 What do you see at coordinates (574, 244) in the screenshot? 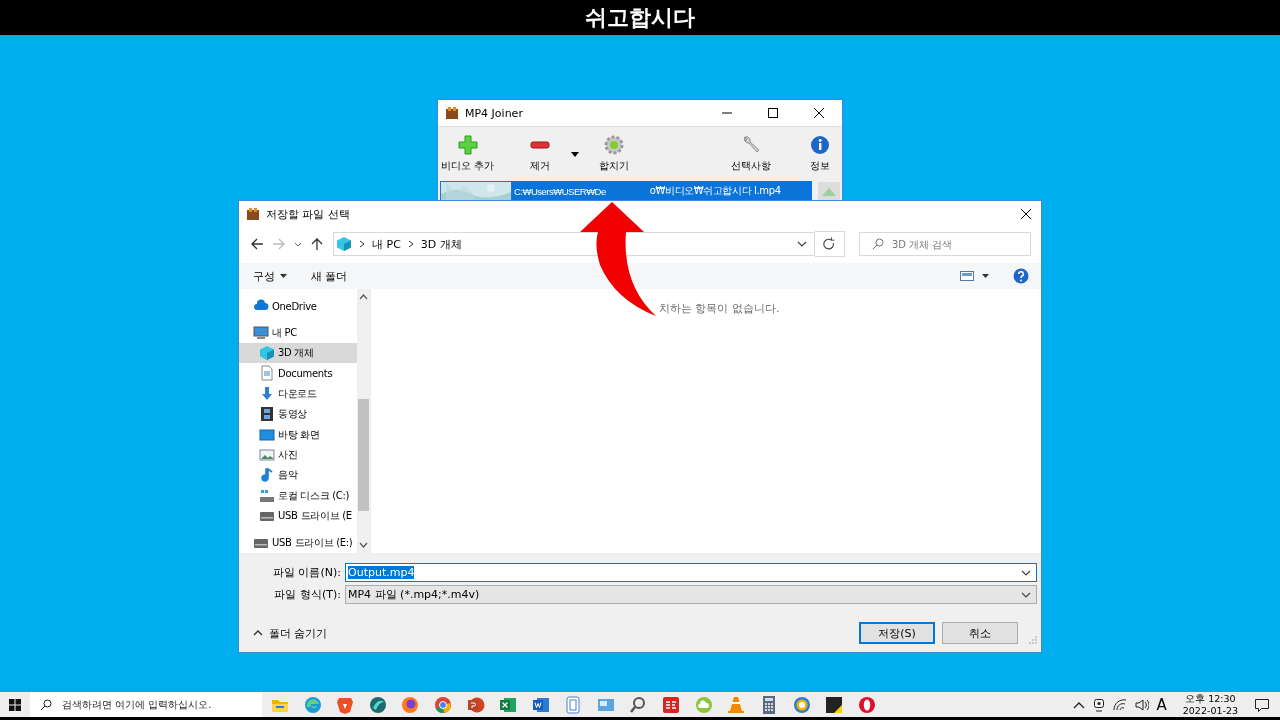
I see `address-bar: 내 PC 3D 개체` at bounding box center [574, 244].